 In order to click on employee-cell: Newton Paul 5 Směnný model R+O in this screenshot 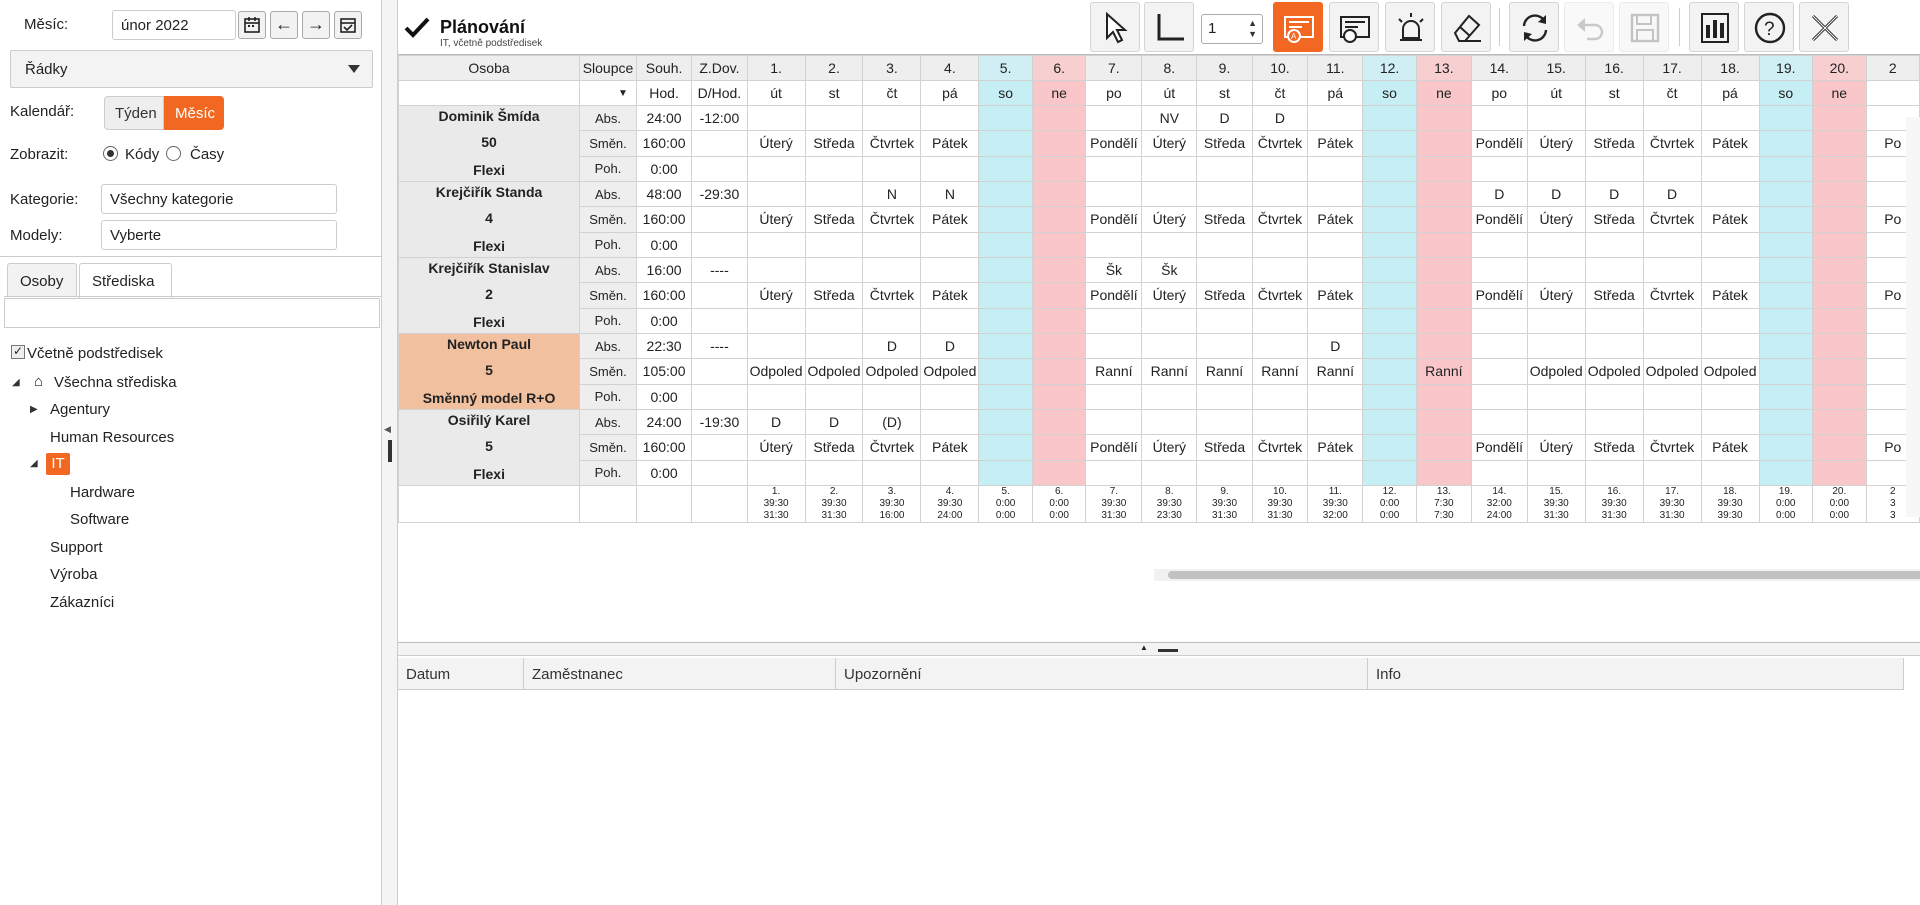, I will do `click(489, 371)`.